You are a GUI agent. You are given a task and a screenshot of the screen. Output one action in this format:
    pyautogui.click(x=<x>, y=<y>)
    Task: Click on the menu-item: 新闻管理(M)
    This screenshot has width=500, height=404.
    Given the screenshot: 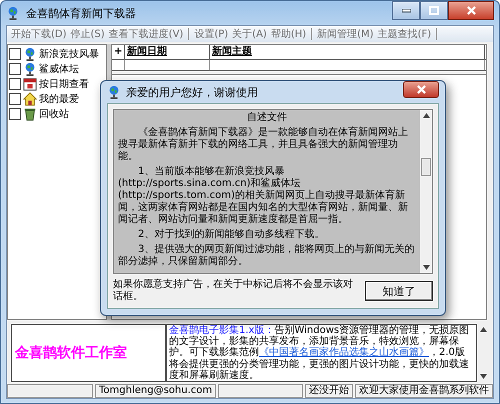 What is the action you would take?
    pyautogui.click(x=345, y=34)
    